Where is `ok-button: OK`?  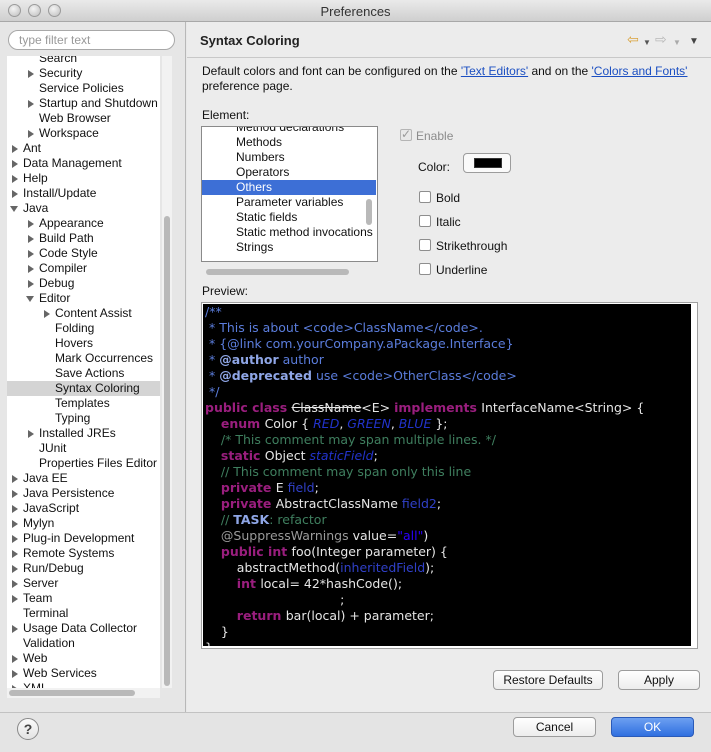 ok-button: OK is located at coordinates (652, 727).